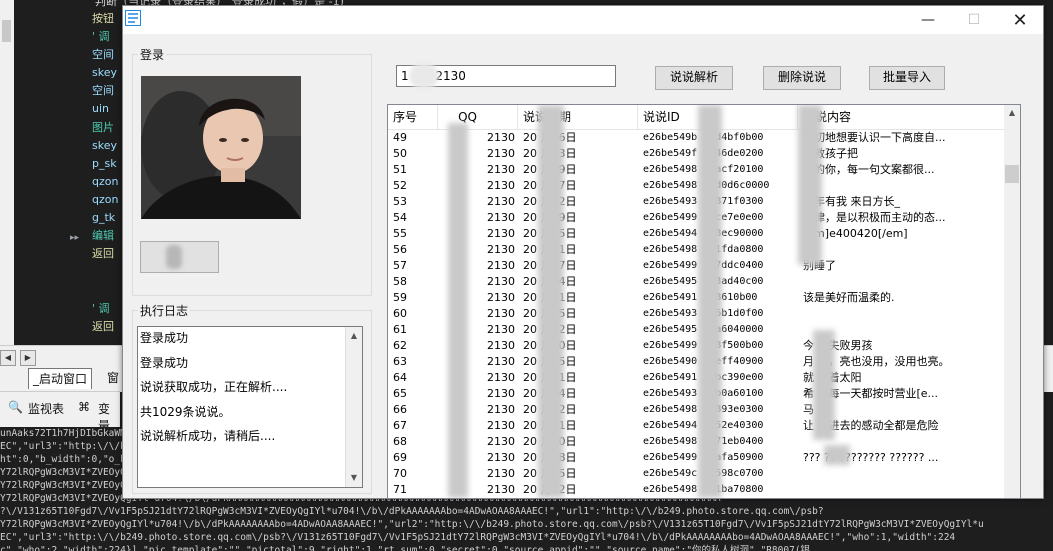  Describe the element at coordinates (353, 407) in the screenshot. I see `log-scrollbar: ▲ ▼` at that location.